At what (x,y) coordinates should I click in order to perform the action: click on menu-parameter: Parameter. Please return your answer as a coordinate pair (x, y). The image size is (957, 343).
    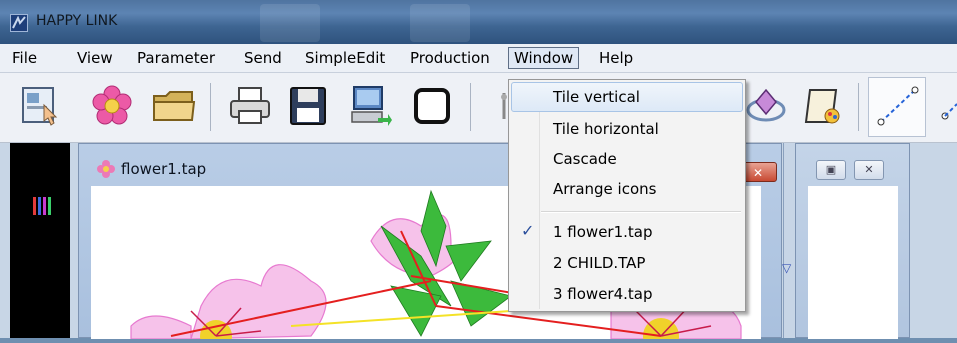
    Looking at the image, I should click on (176, 58).